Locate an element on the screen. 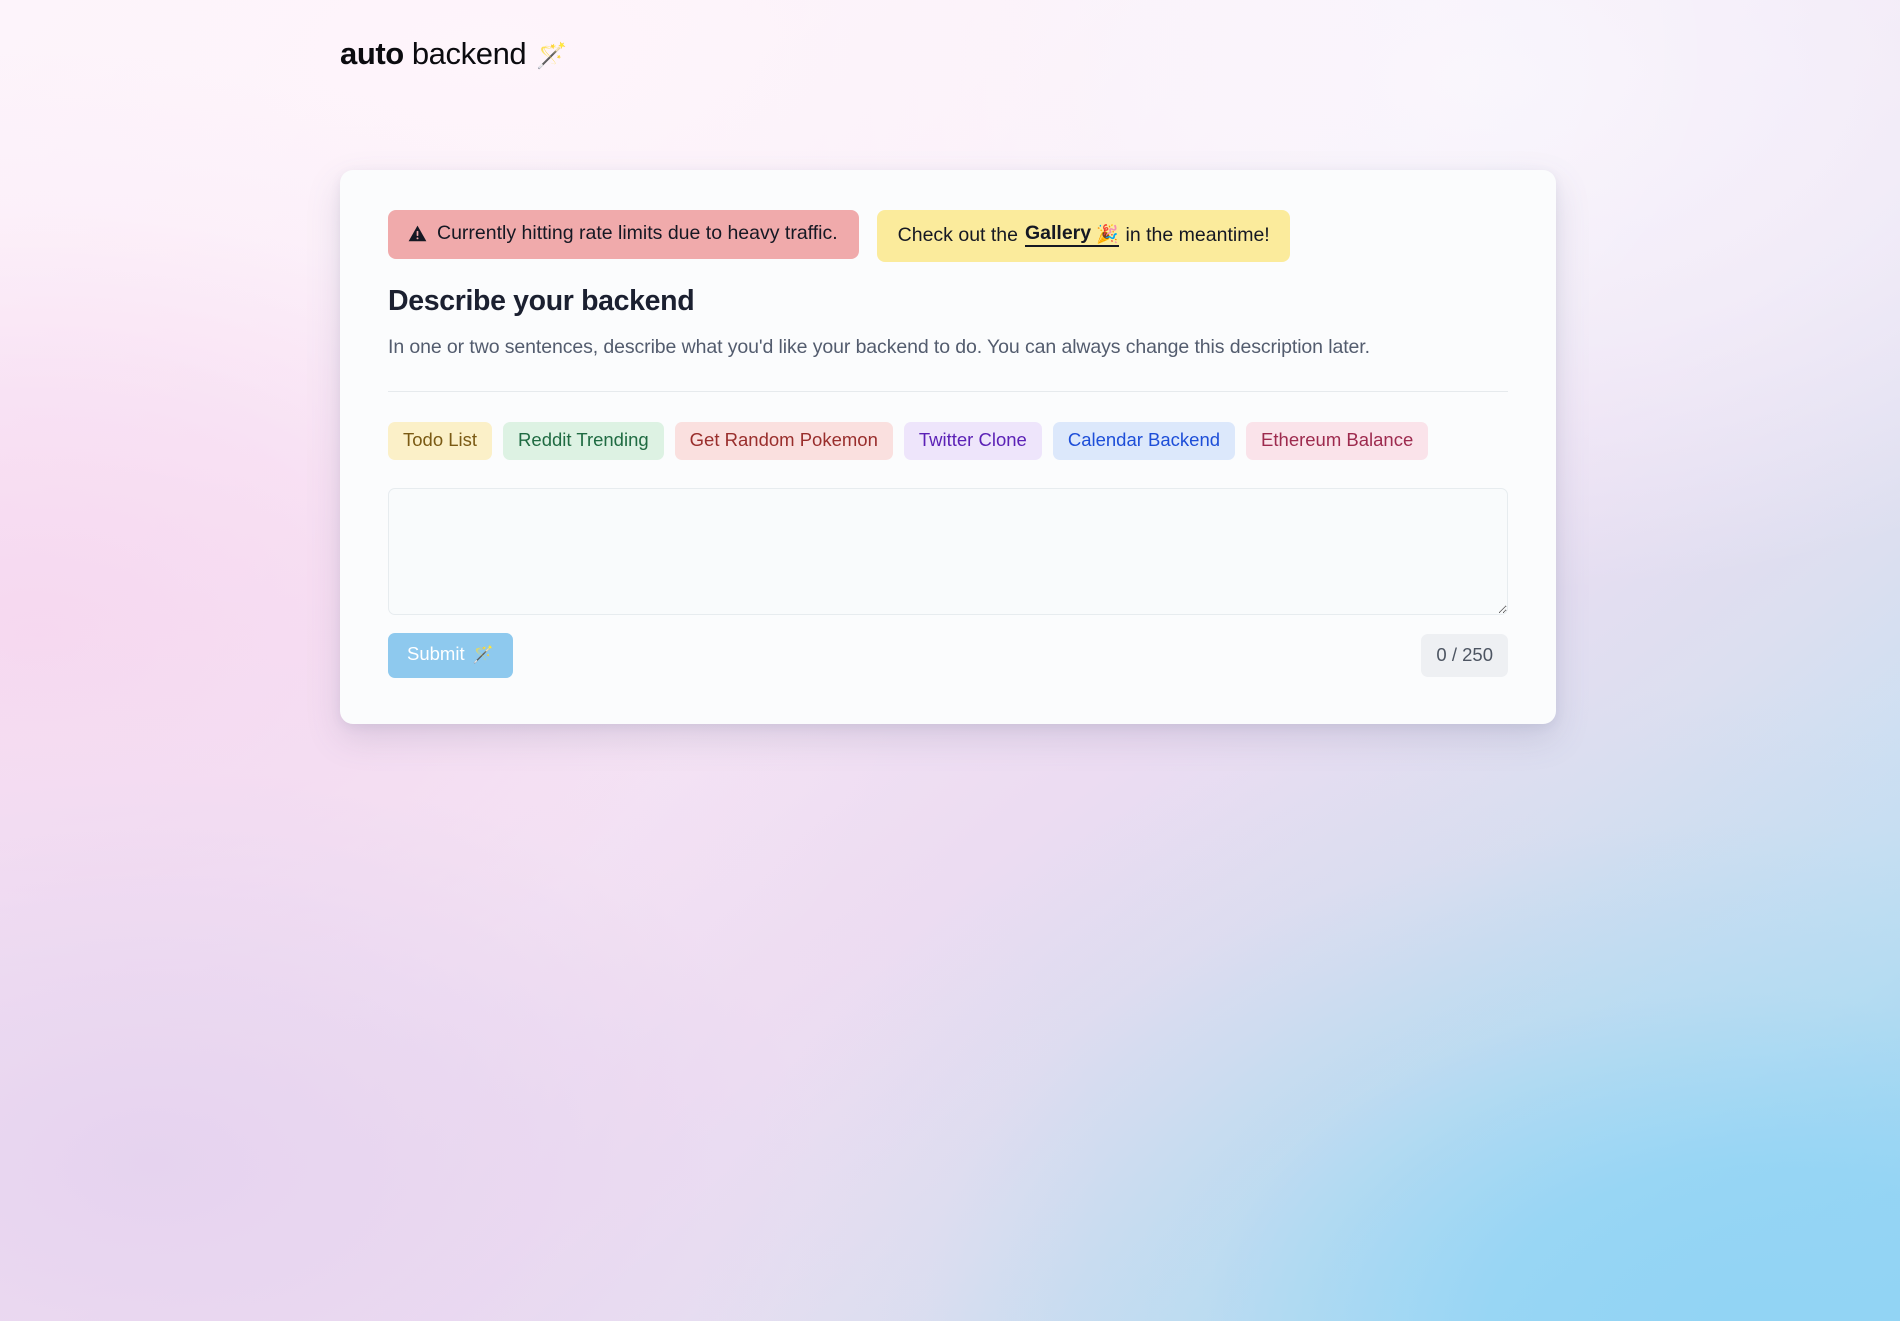  app-logo: auto backend 🪄 is located at coordinates (453, 54).